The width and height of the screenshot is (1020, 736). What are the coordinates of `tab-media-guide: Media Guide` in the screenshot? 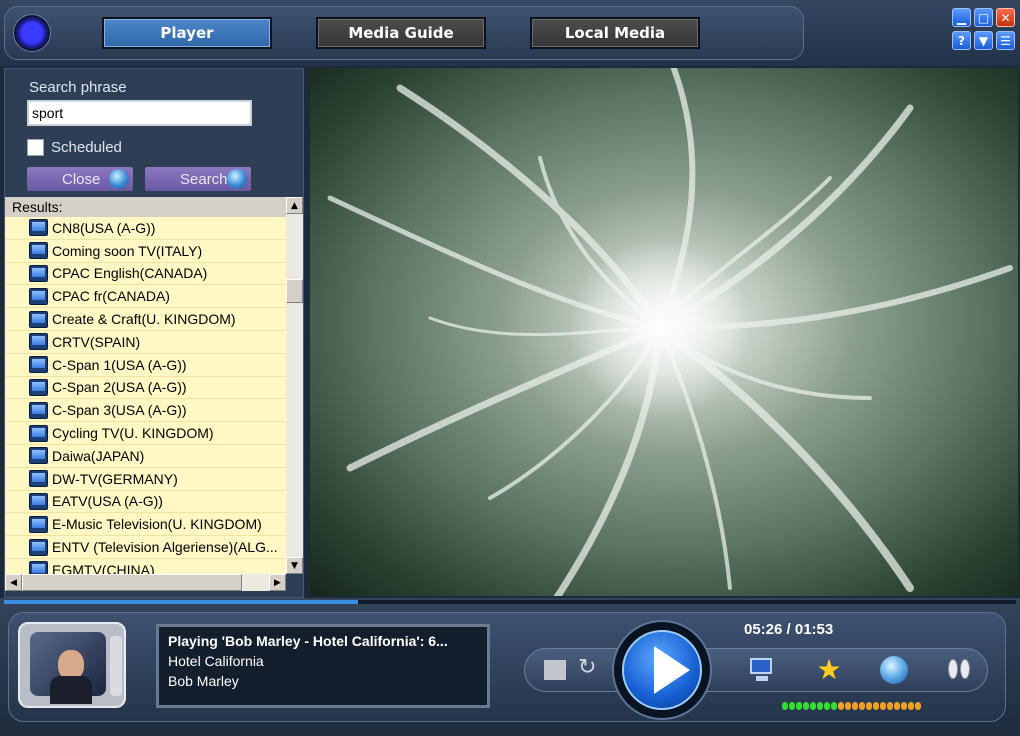 It's located at (401, 33).